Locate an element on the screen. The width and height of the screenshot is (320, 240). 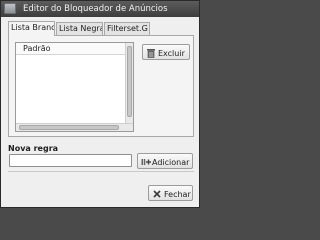
tab-label: Lista Branca is located at coordinates (32, 27).